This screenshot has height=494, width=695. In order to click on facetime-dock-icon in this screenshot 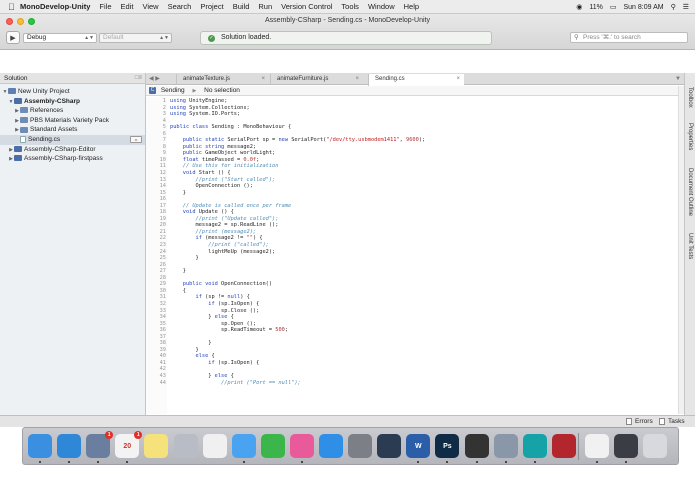, I will do `click(272, 446)`.